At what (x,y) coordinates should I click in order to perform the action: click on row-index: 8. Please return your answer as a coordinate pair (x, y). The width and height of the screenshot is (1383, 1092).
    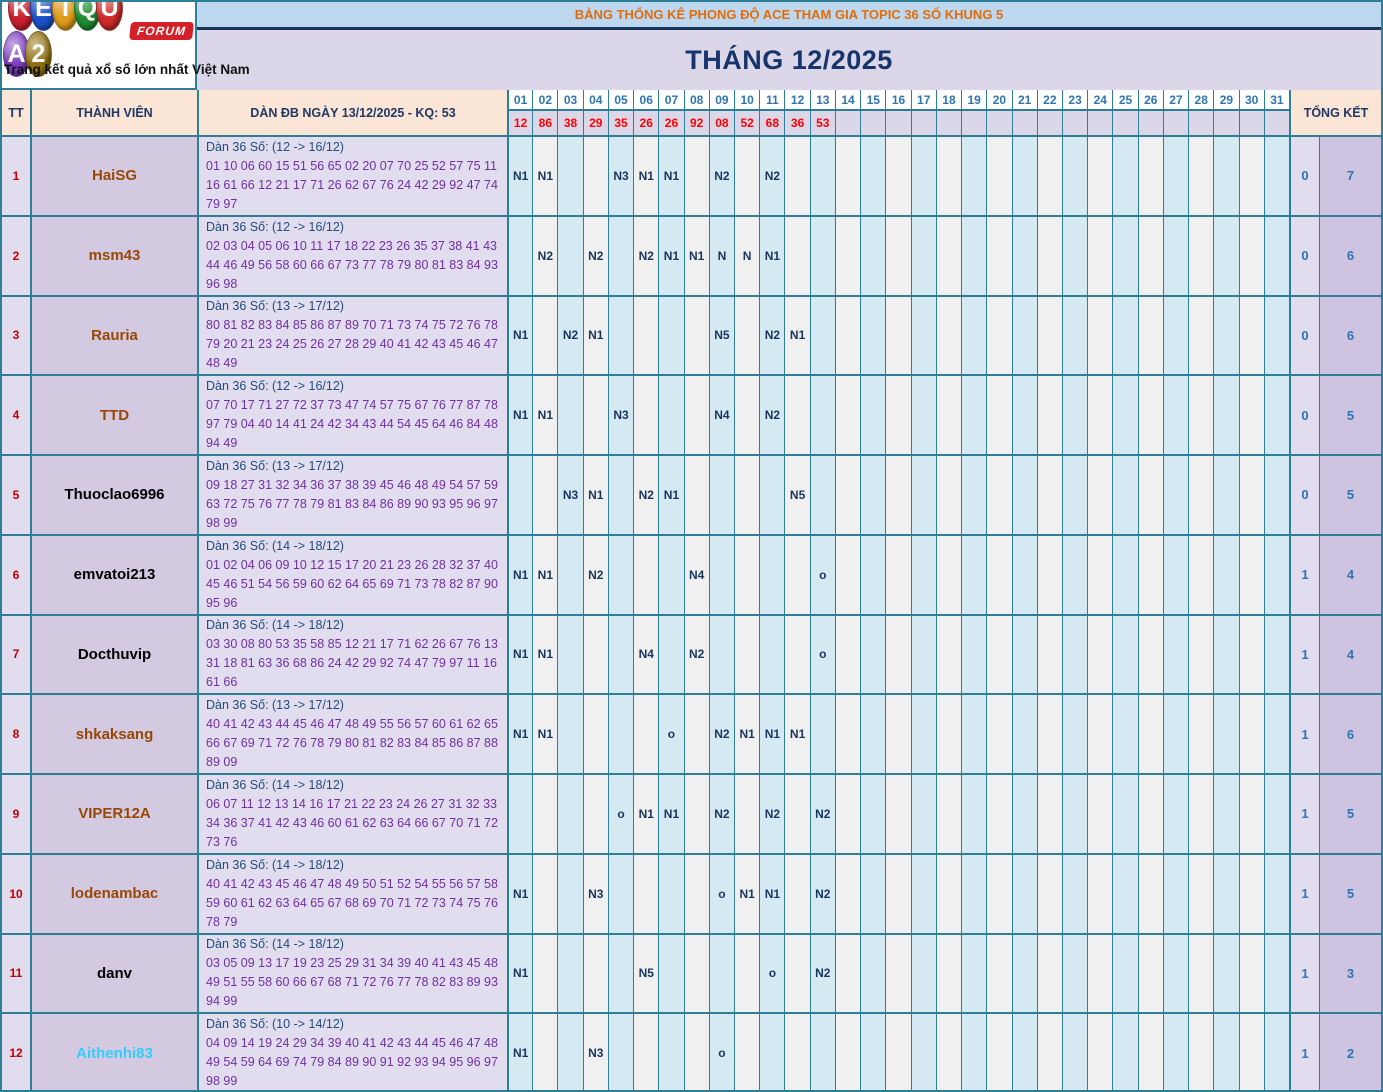
    Looking at the image, I should click on (16, 733).